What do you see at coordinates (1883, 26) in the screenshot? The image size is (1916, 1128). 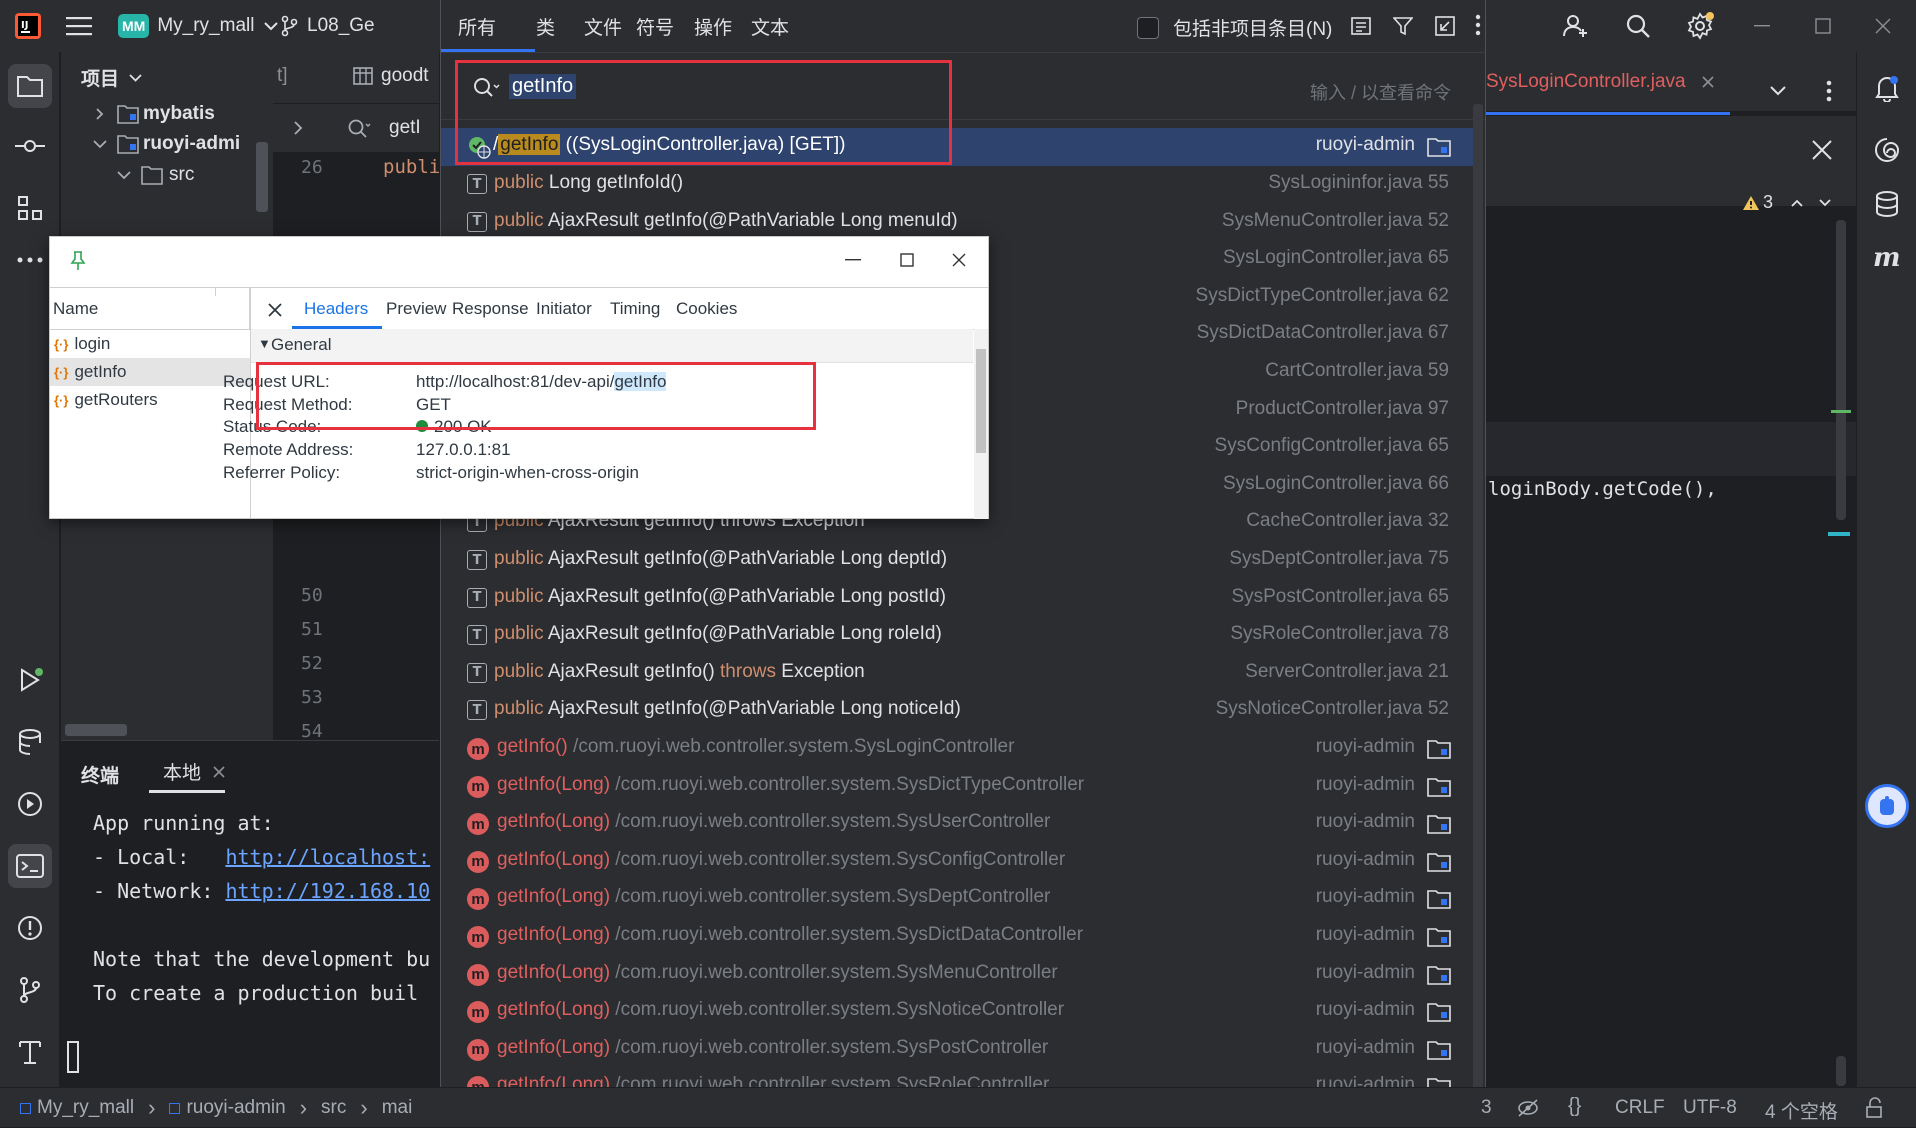 I see `close-window-icon` at bounding box center [1883, 26].